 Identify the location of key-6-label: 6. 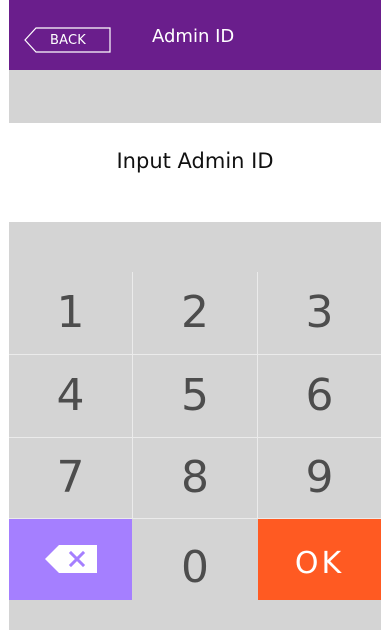
(319, 395).